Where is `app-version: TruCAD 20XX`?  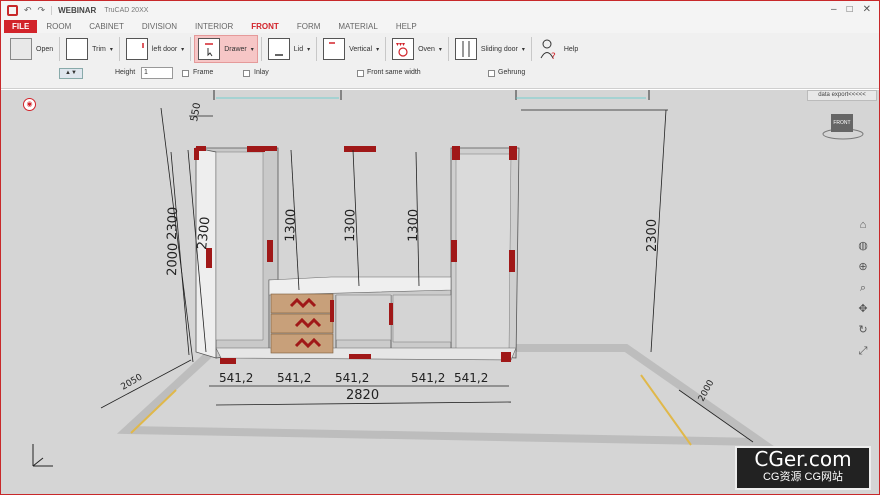
app-version: TruCAD 20XX is located at coordinates (126, 10).